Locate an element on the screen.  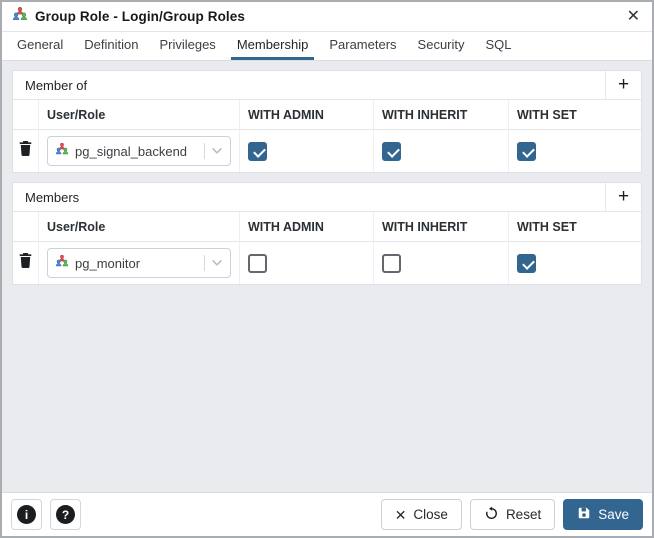
tab-security: Security is located at coordinates (441, 46).